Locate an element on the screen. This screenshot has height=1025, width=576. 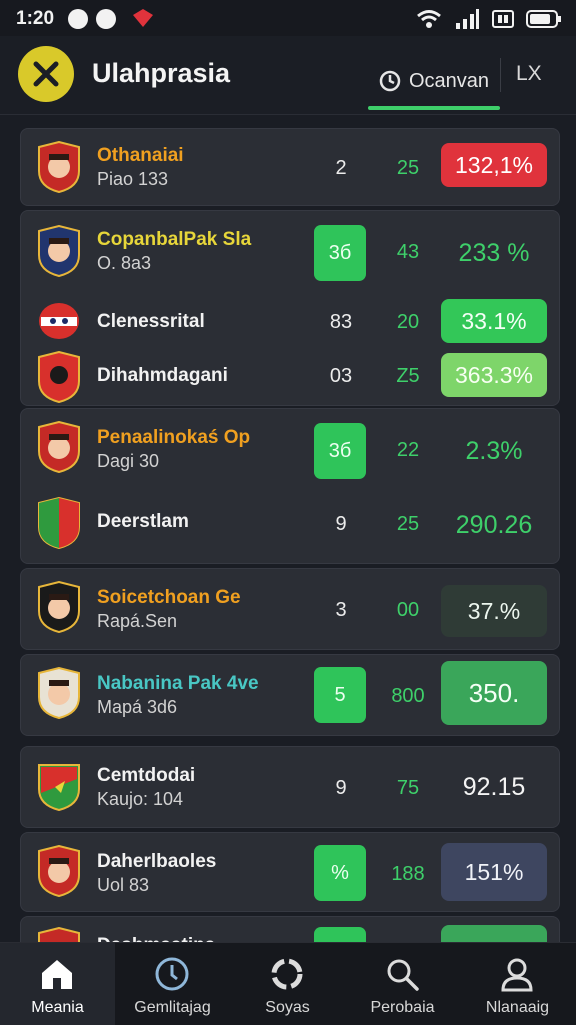
signal-icon is located at coordinates (467, 19).